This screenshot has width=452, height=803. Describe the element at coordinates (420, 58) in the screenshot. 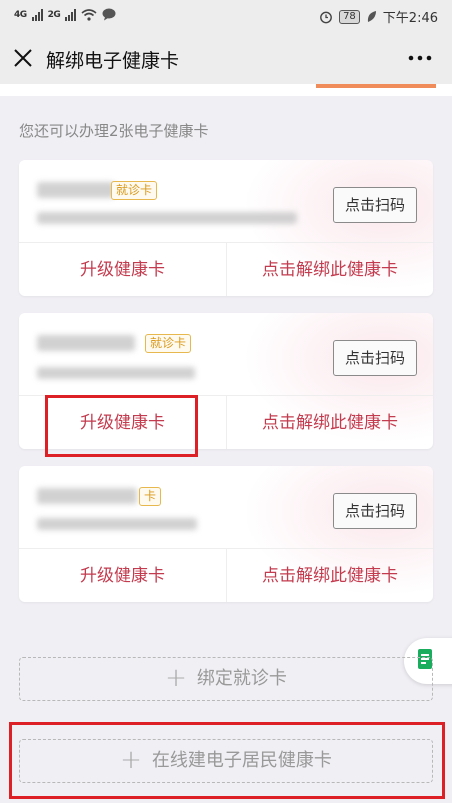

I see `more-icon` at that location.